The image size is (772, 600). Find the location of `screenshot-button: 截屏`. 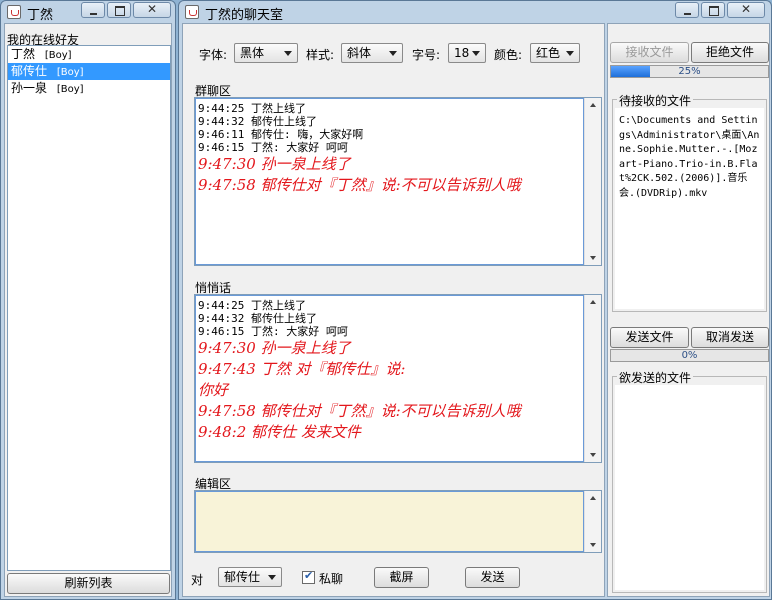

screenshot-button: 截屏 is located at coordinates (401, 577).